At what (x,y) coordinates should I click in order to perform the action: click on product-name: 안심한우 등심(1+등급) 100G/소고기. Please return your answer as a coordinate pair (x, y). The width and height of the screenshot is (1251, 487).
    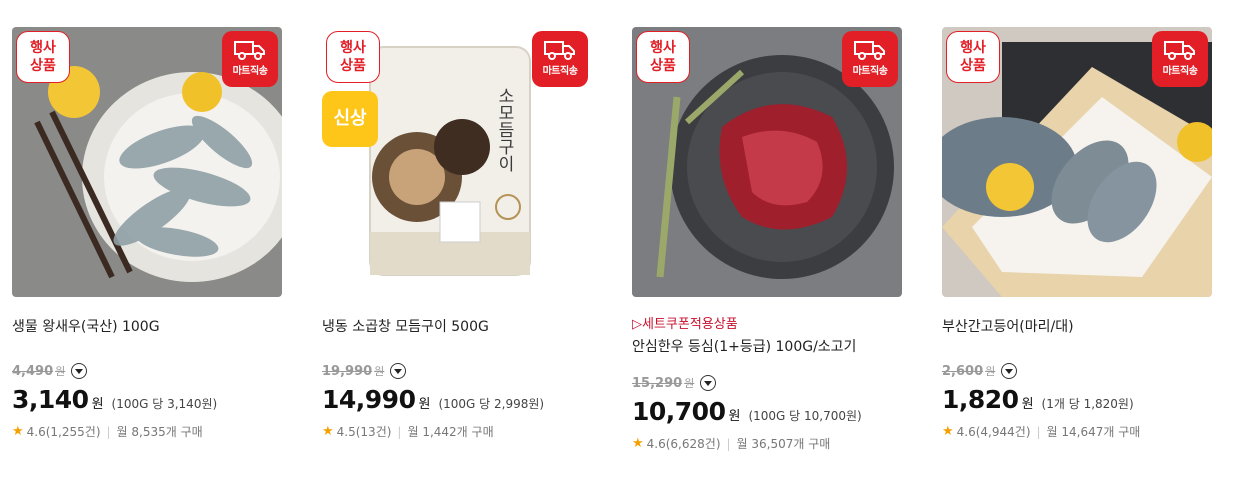
    Looking at the image, I should click on (767, 347).